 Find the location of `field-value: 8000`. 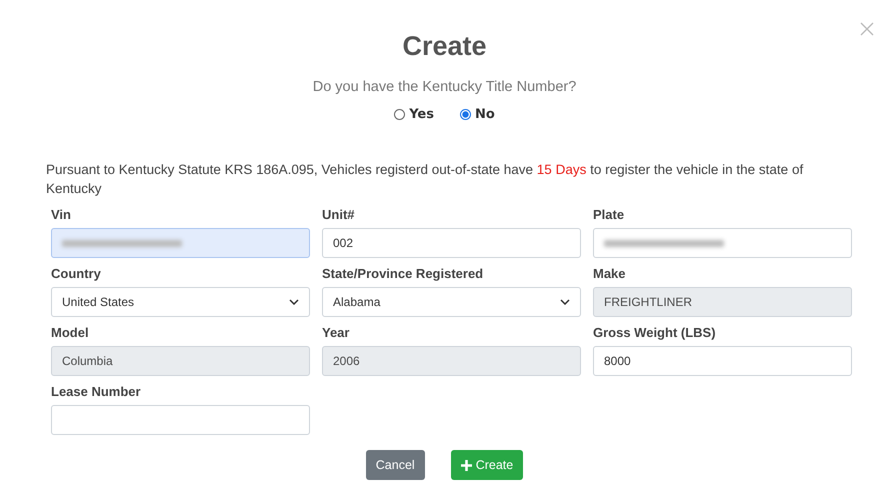

field-value: 8000 is located at coordinates (617, 361).